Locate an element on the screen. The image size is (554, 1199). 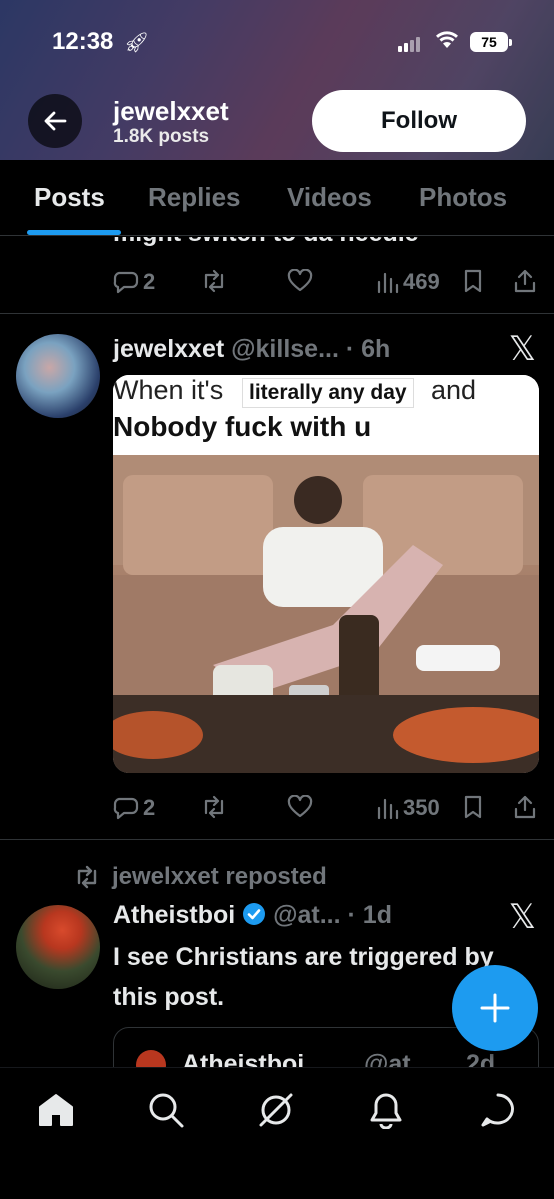
verified-badge-icon is located at coordinates (254, 914).